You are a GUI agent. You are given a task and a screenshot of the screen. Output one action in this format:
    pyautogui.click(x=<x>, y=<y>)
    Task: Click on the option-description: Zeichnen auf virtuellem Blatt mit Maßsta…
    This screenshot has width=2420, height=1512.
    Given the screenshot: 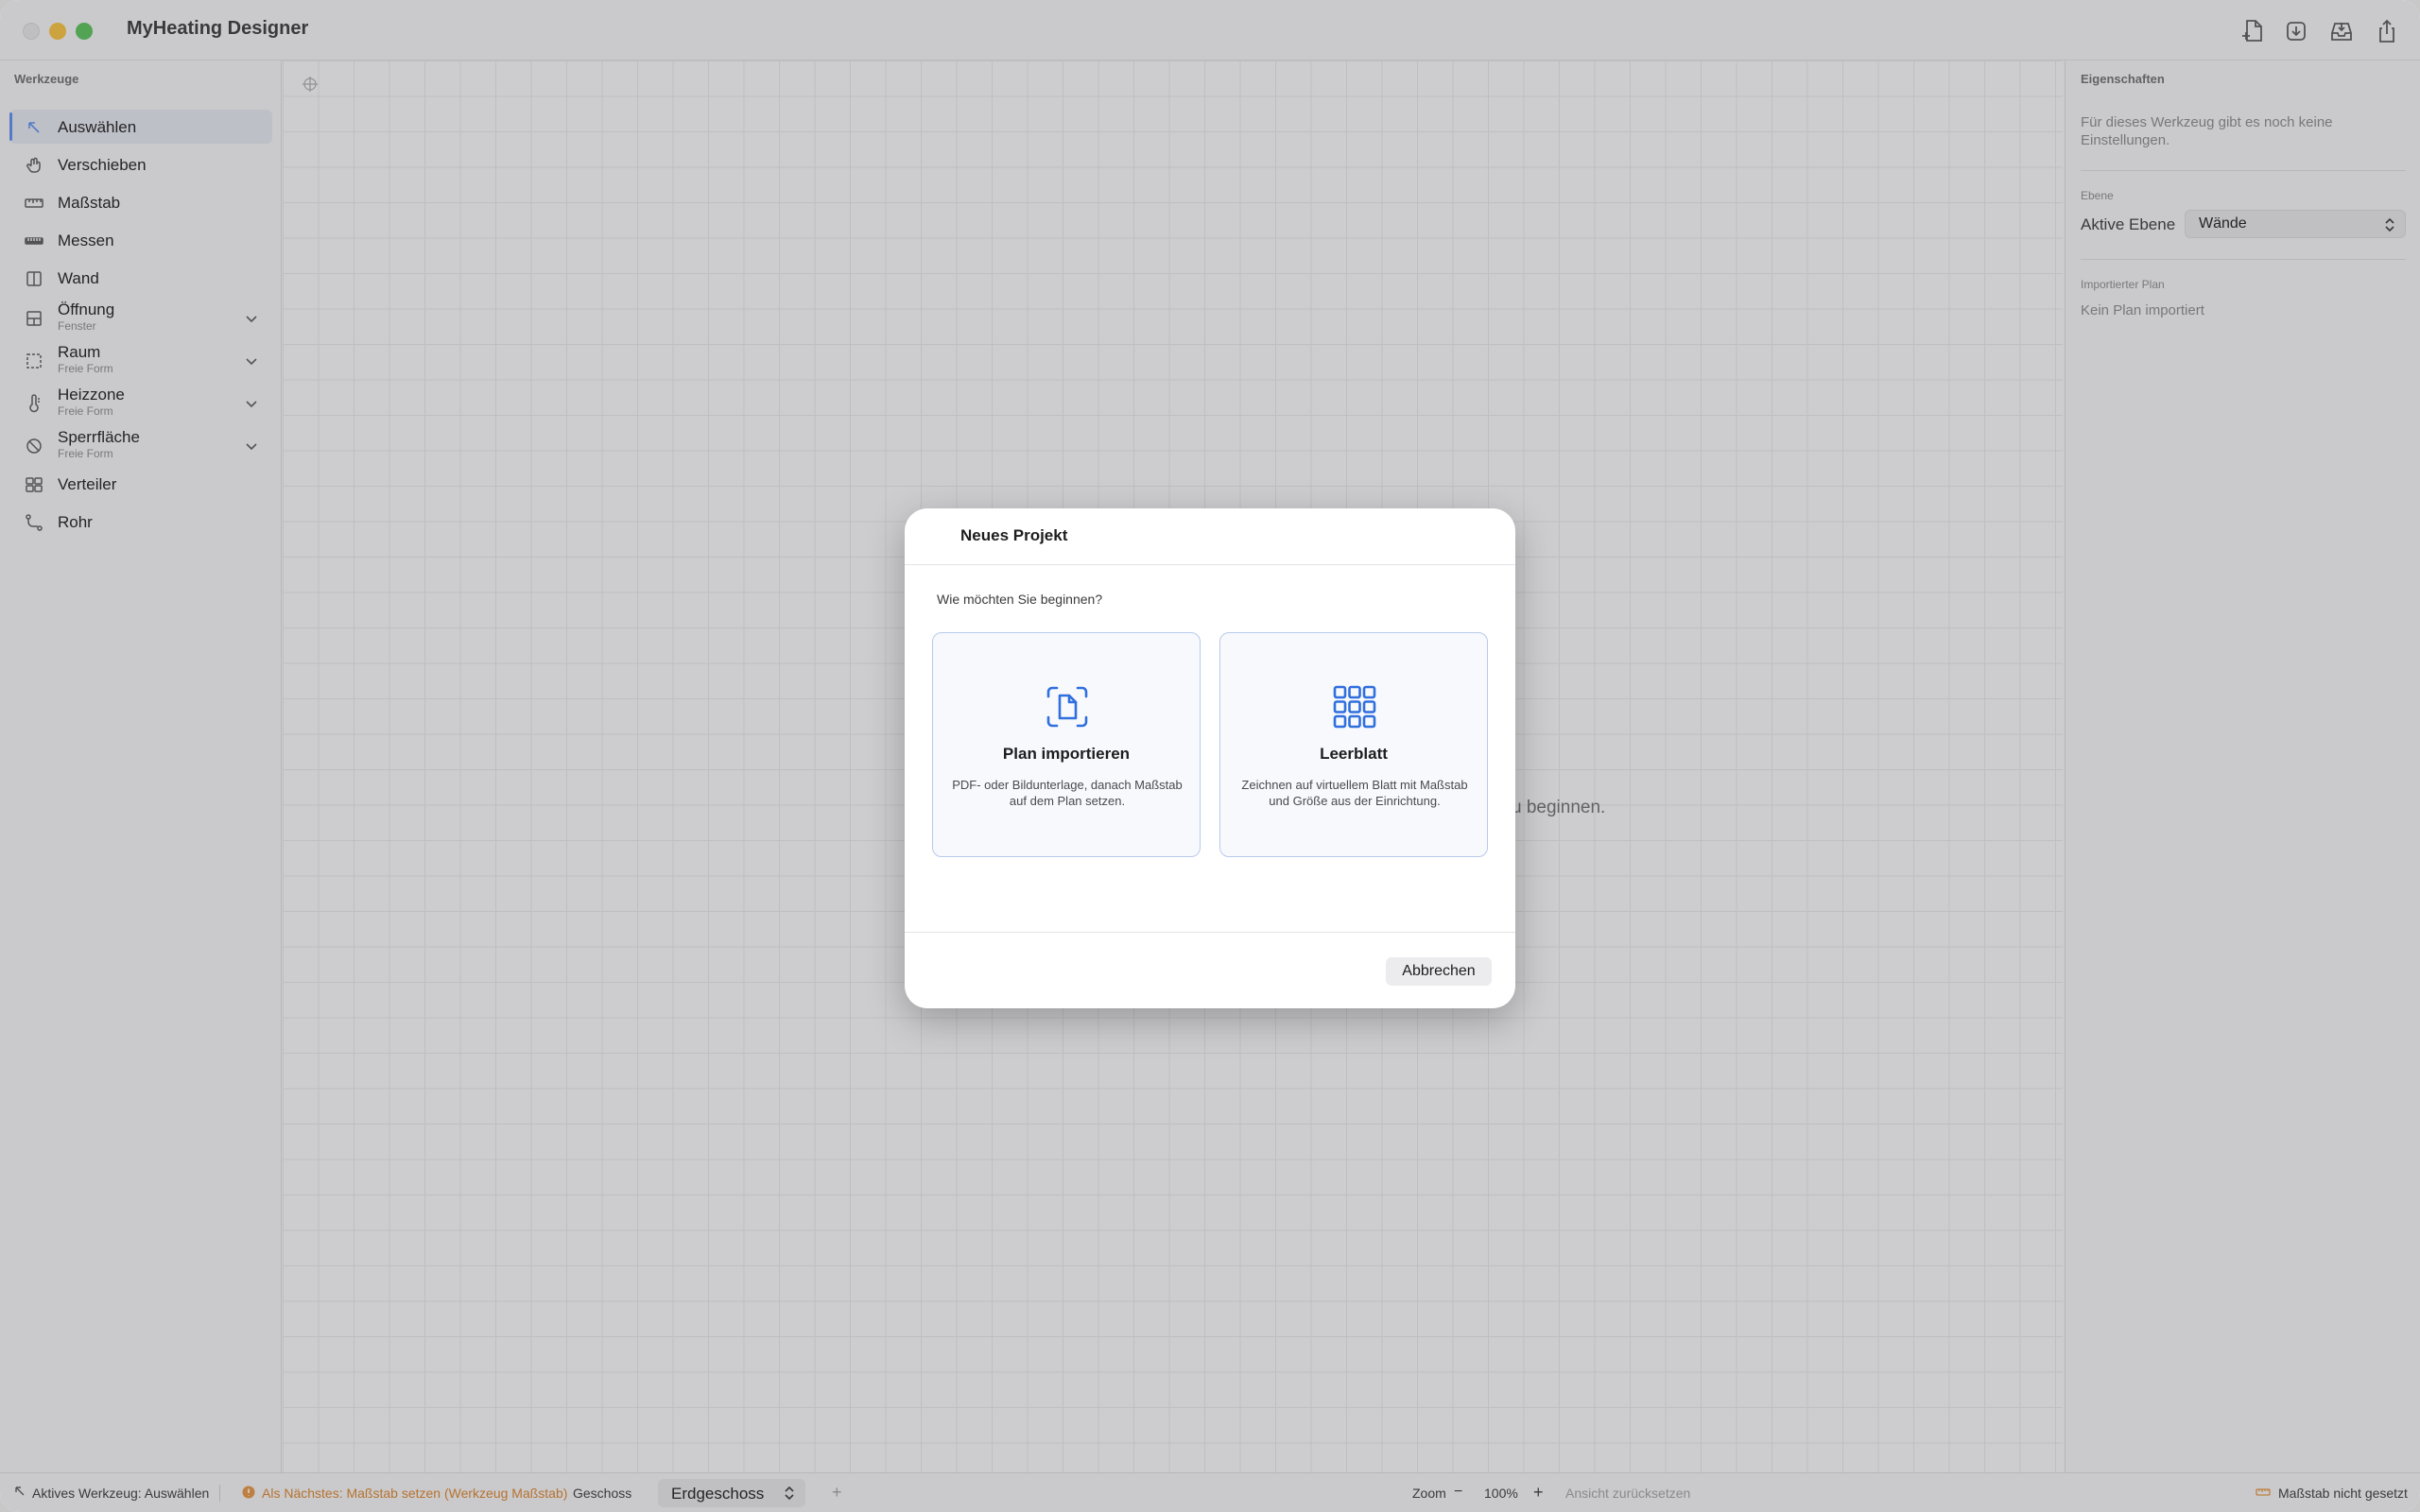 What is the action you would take?
    pyautogui.click(x=1354, y=793)
    